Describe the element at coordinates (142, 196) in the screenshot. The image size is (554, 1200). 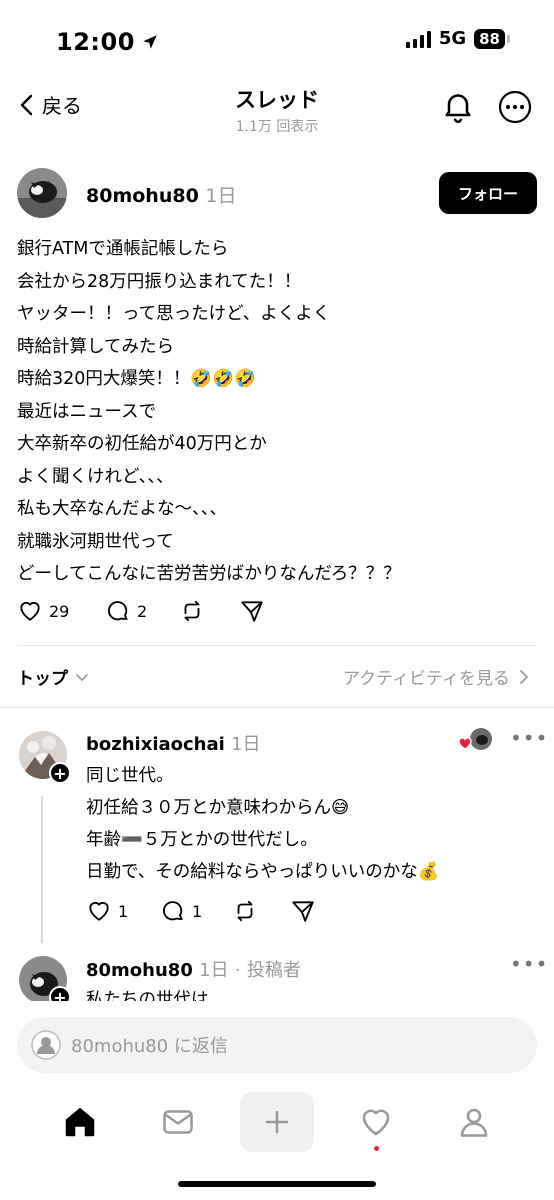
I see `post-username: 80mohu80` at that location.